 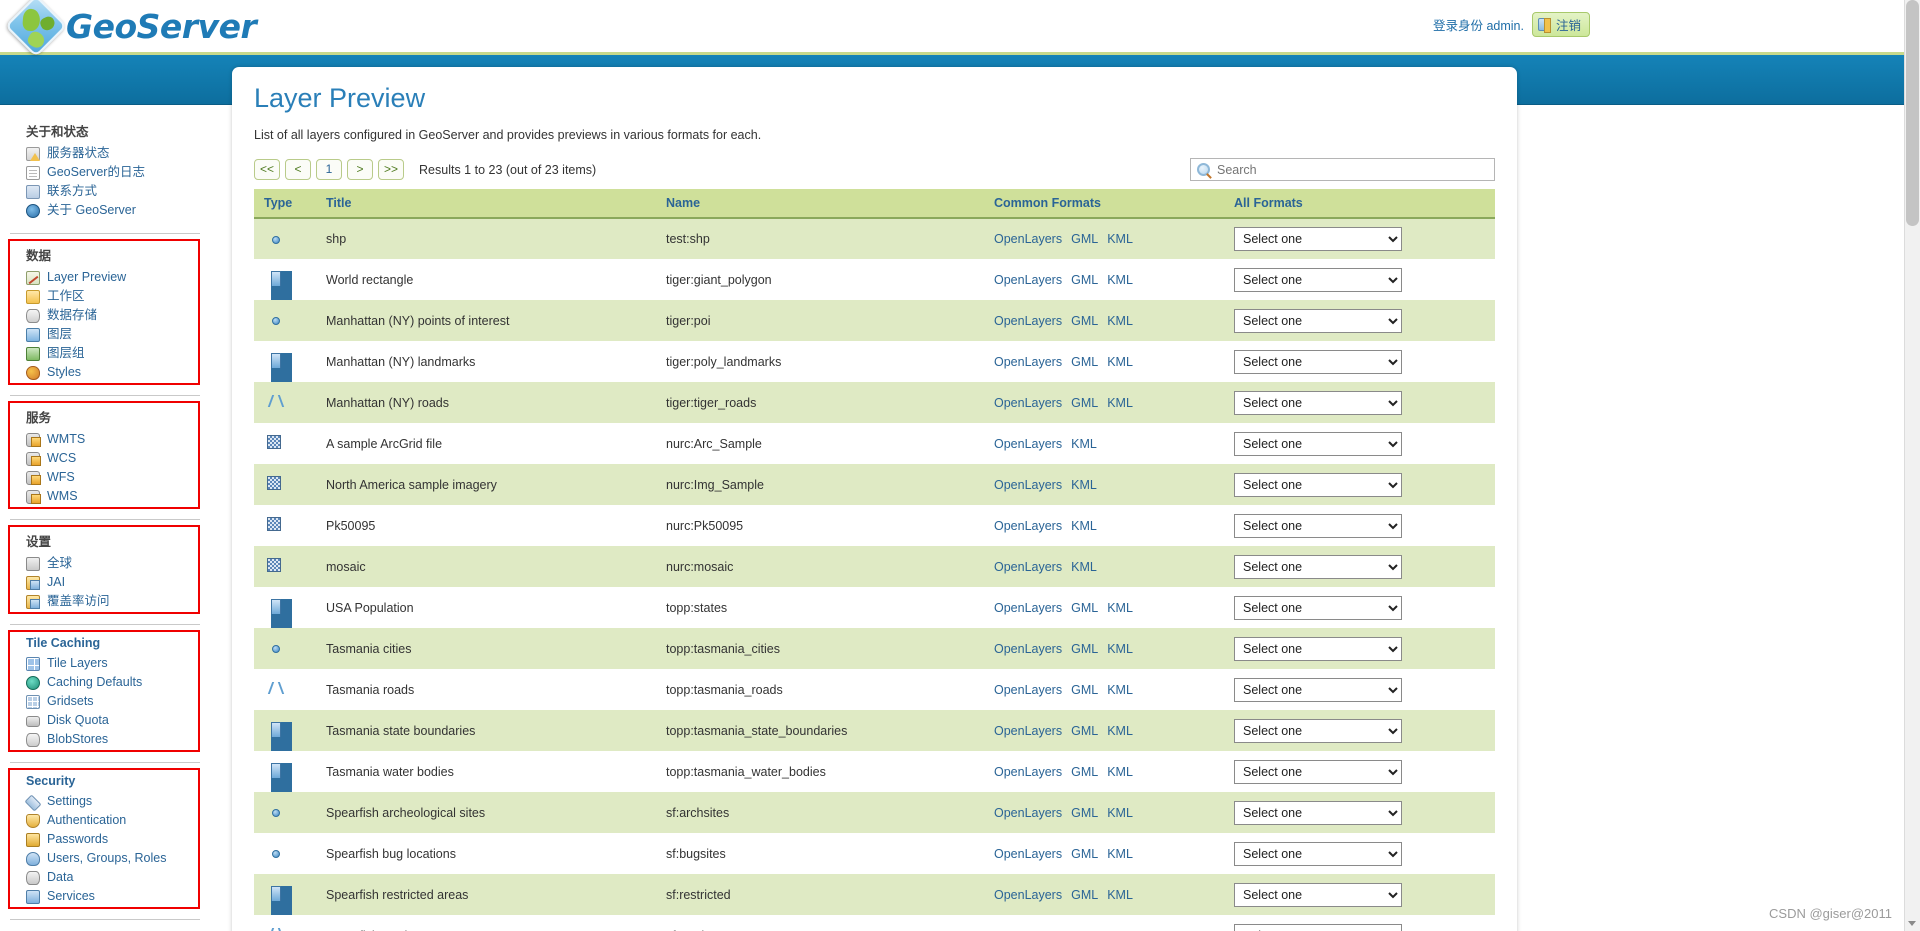 What do you see at coordinates (116, 582) in the screenshot?
I see `sidebar-item-jai: JAI` at bounding box center [116, 582].